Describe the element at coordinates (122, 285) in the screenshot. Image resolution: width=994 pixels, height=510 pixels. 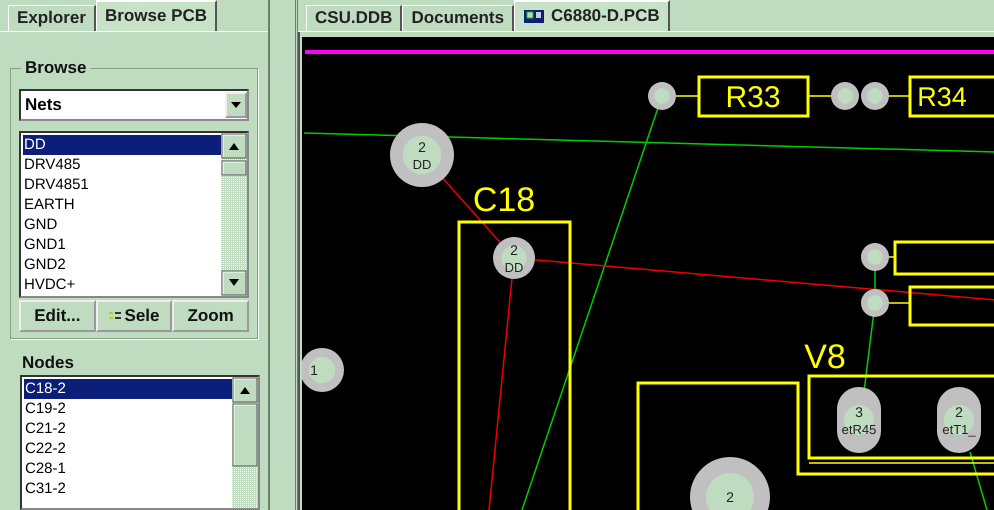
I see `list-item: HVDC+` at that location.